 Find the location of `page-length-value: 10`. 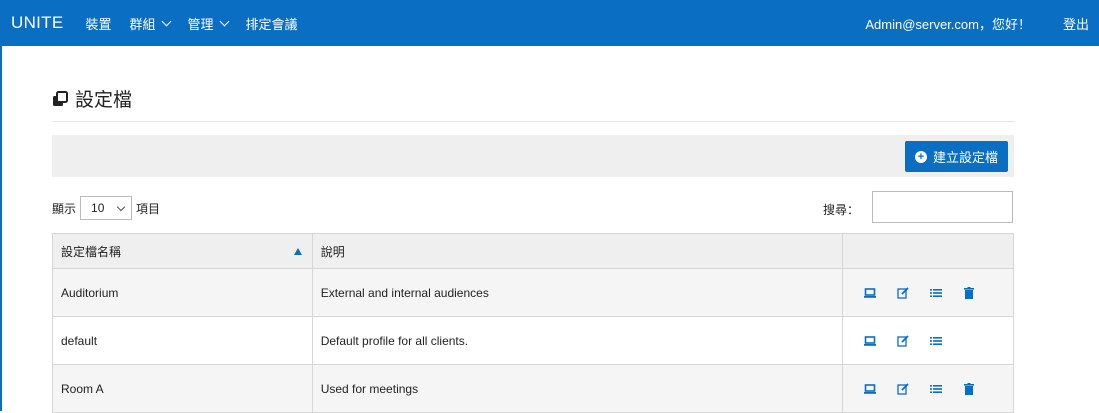

page-length-value: 10 is located at coordinates (98, 208).